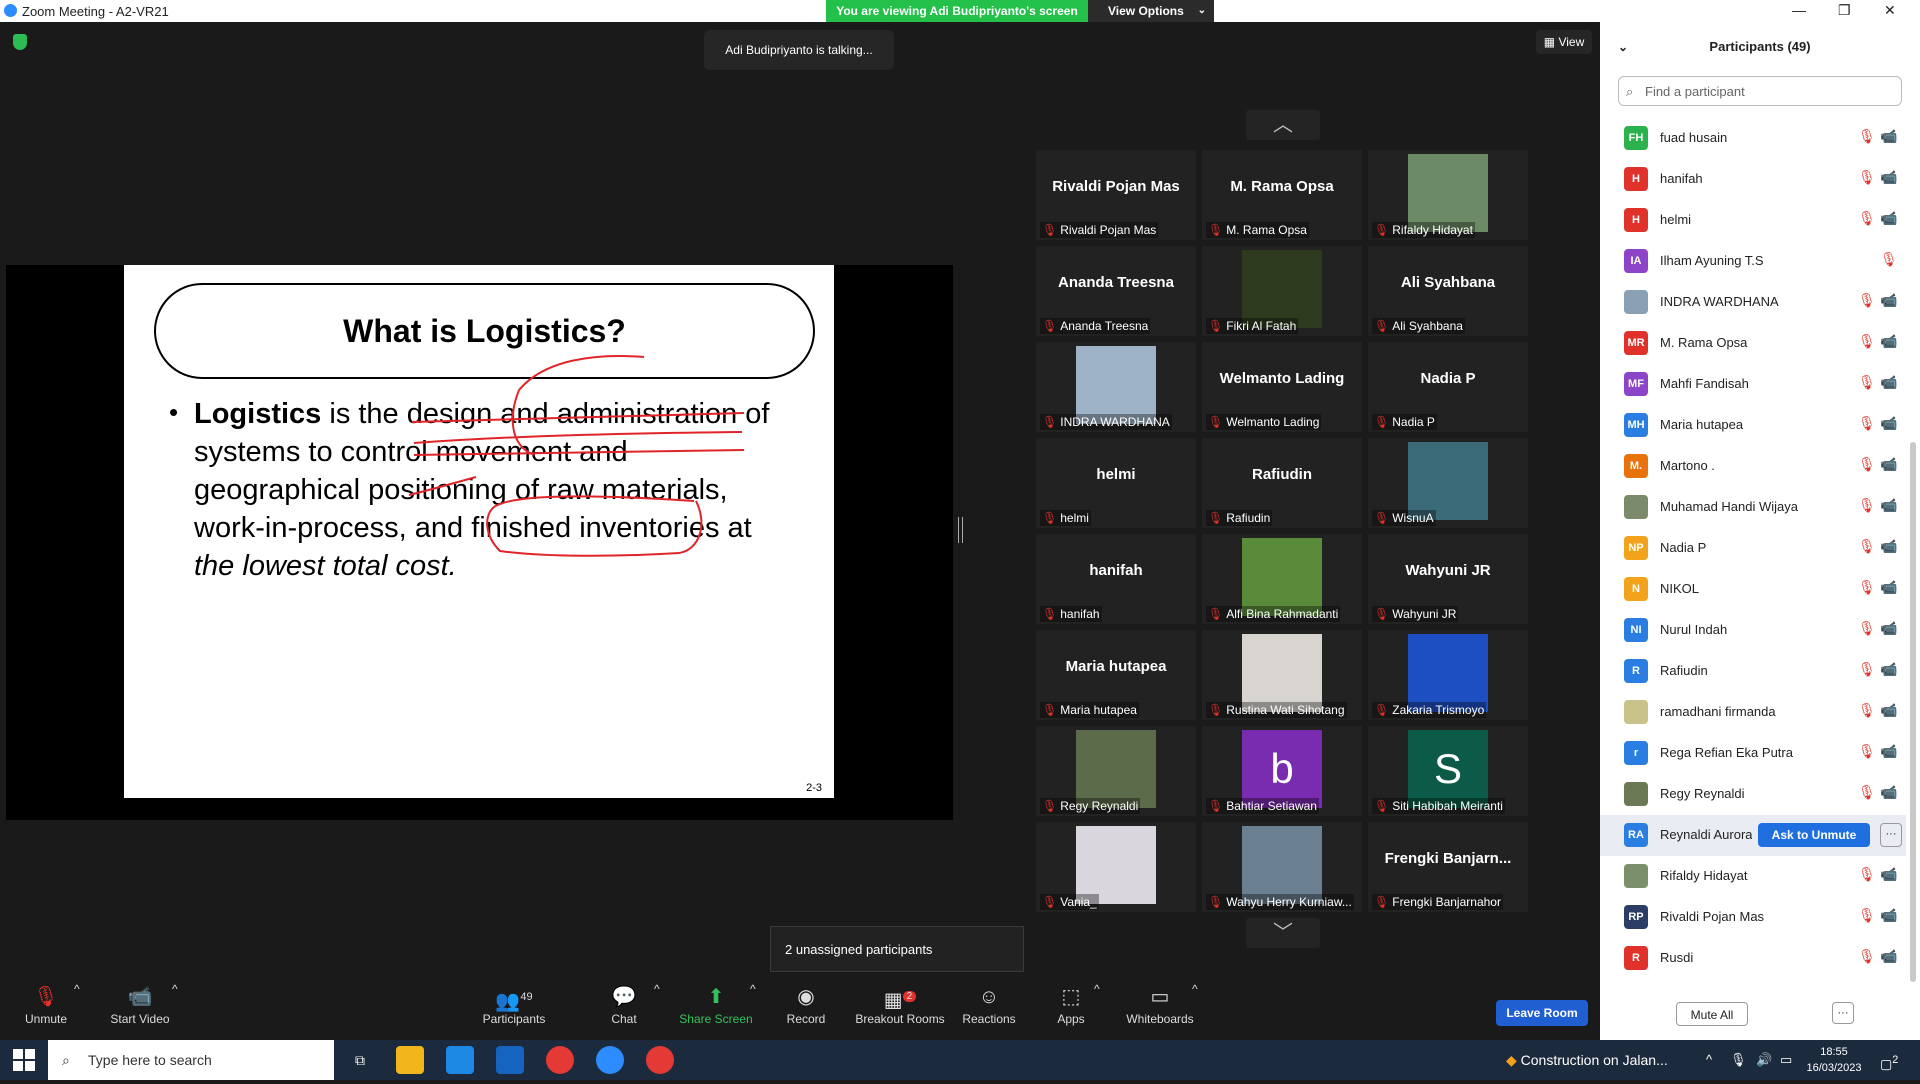 The image size is (1920, 1084). Describe the element at coordinates (1115, 422) in the screenshot. I see `participant-name: INDRA WARDHANA` at that location.